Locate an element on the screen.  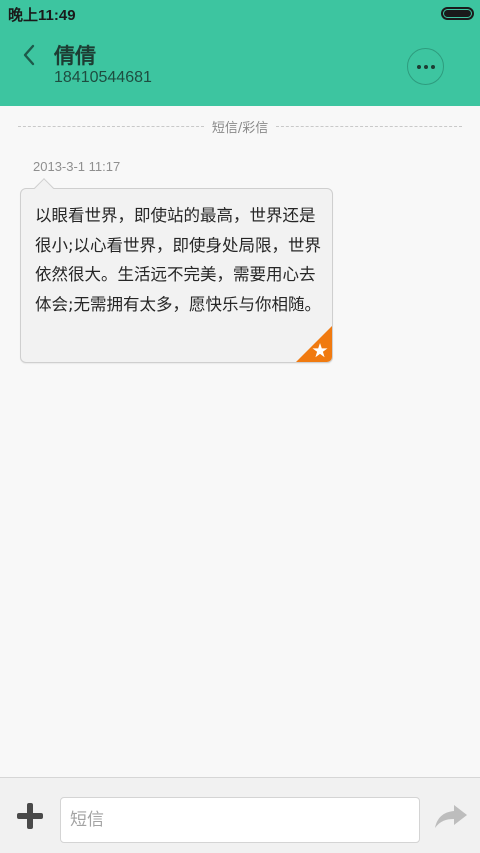
more-options-button is located at coordinates (425, 66).